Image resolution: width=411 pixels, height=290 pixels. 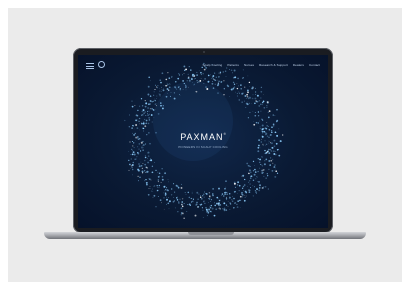 What do you see at coordinates (211, 233) in the screenshot?
I see `laptop-notch` at bounding box center [211, 233].